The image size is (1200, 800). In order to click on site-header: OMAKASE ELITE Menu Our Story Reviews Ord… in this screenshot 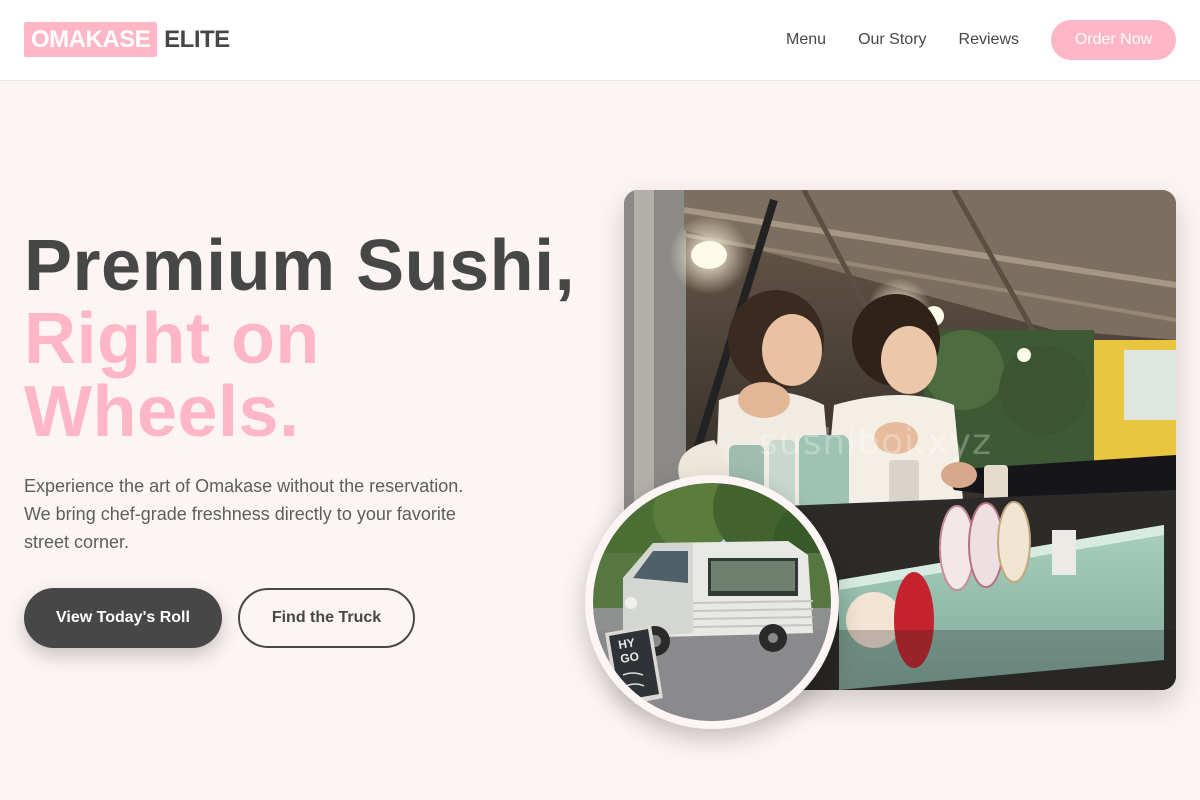, I will do `click(600, 40)`.